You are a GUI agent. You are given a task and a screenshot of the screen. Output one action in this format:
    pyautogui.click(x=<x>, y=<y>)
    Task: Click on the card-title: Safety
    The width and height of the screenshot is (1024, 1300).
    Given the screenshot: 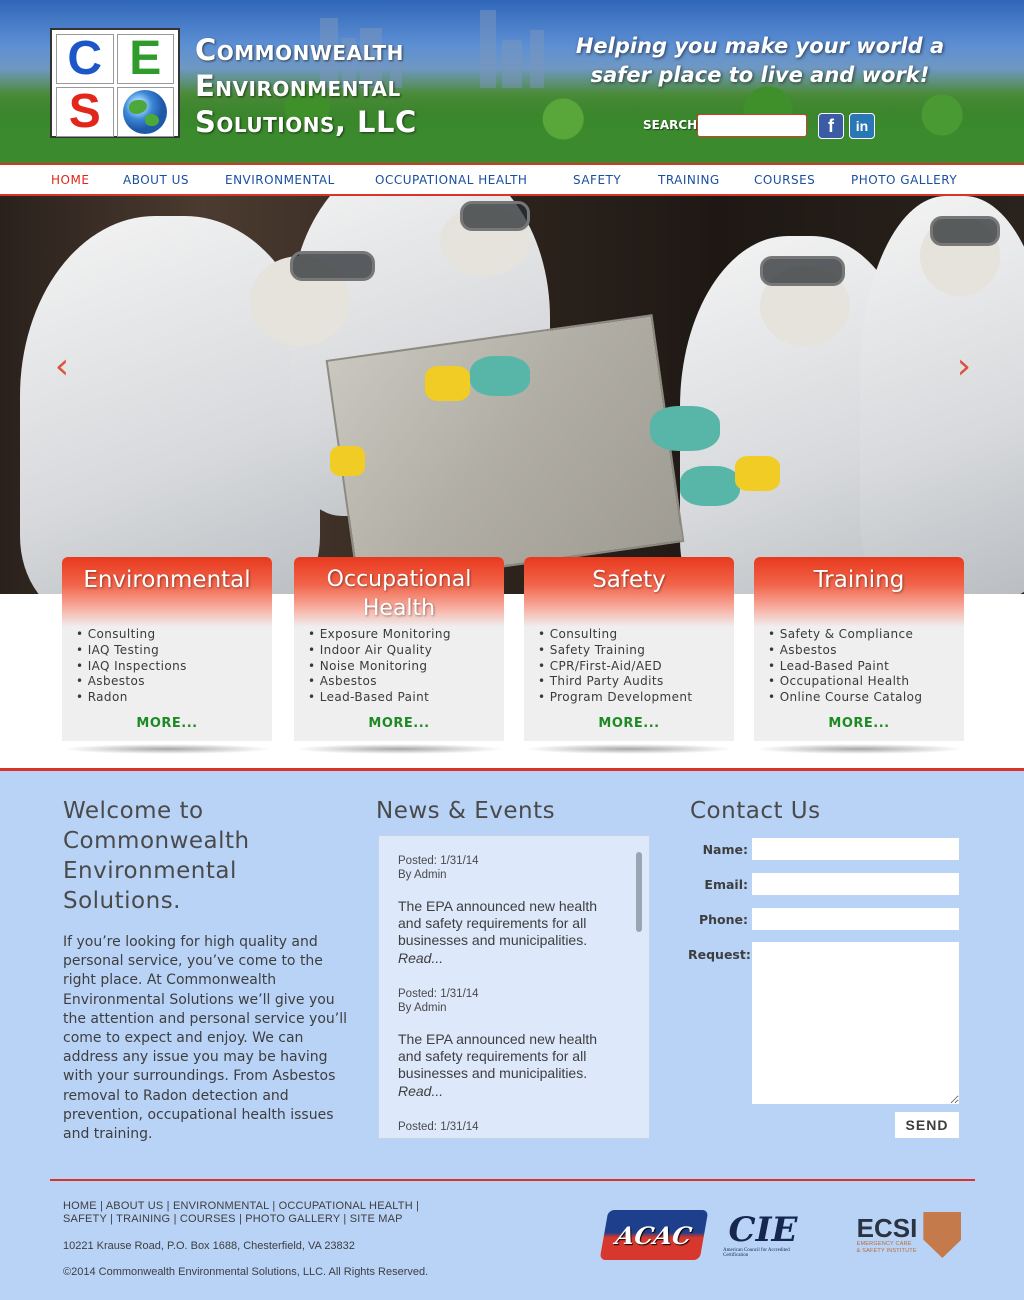 What is the action you would take?
    pyautogui.click(x=629, y=592)
    